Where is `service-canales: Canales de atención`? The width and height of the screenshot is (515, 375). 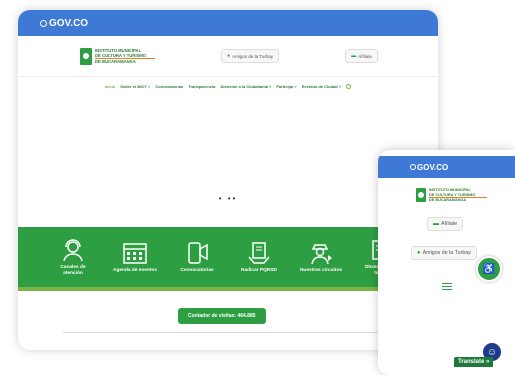
service-canales: Canales de atención is located at coordinates (73, 256).